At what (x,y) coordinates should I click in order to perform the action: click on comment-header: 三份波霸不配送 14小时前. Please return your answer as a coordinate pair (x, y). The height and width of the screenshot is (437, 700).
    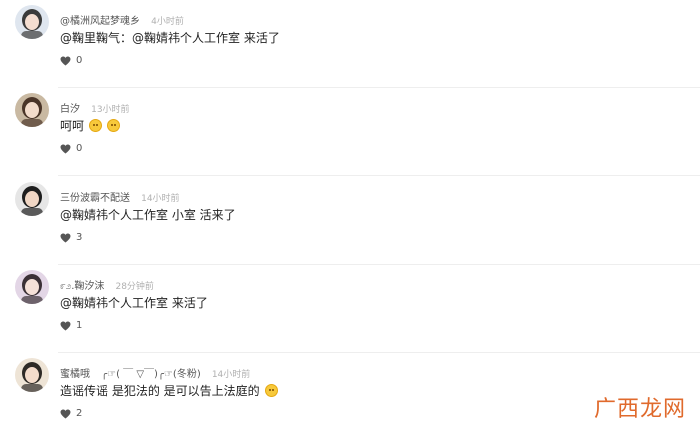
    Looking at the image, I should click on (120, 195).